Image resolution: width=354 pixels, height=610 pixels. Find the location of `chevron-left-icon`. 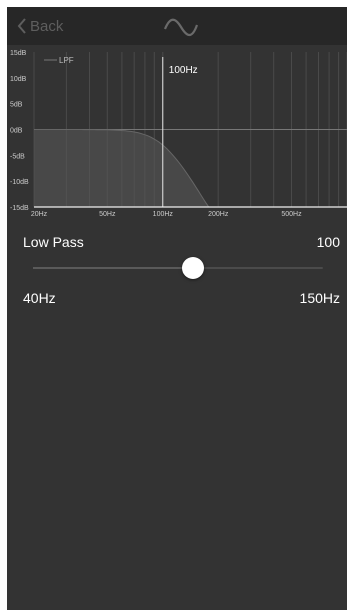

chevron-left-icon is located at coordinates (21, 26).